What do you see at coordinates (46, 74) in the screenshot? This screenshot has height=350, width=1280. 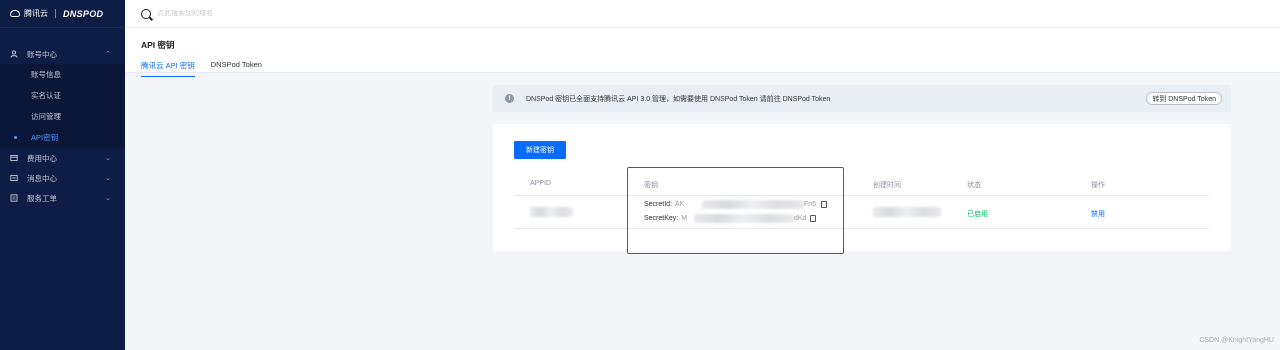 I see `sidebar-subitem-label: 账号信息` at bounding box center [46, 74].